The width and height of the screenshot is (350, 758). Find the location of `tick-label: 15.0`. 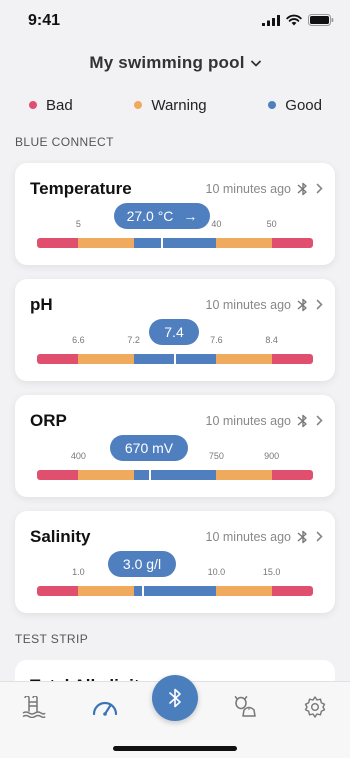

tick-label: 15.0 is located at coordinates (271, 572).